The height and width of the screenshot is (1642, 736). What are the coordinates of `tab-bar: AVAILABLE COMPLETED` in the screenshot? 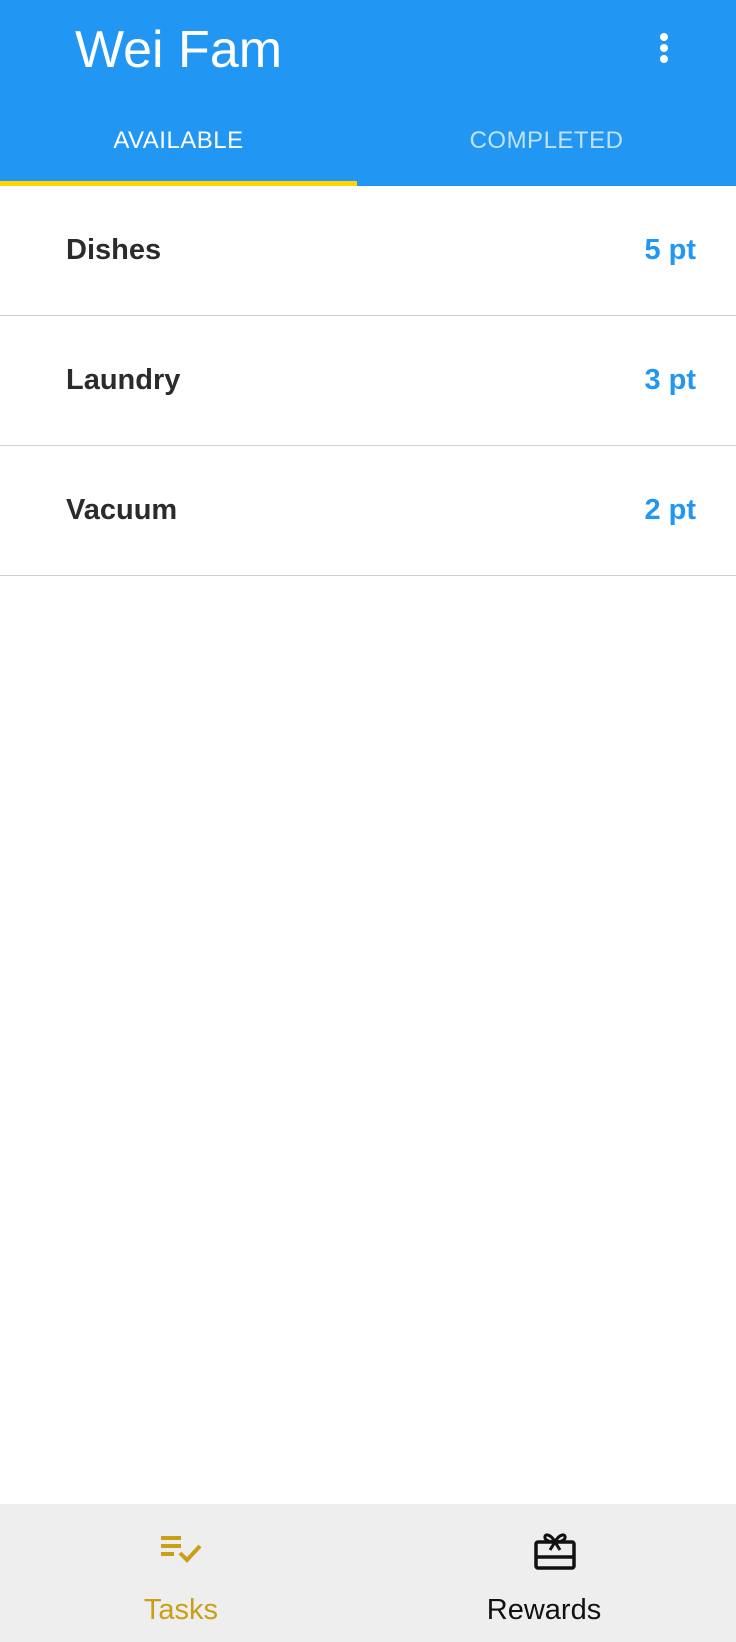 It's located at (368, 142).